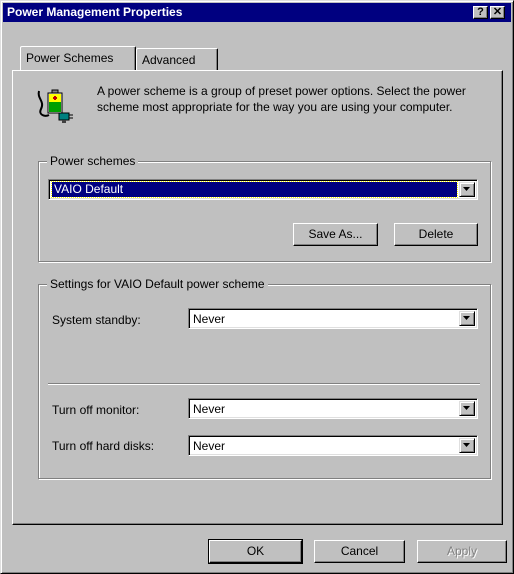  Describe the element at coordinates (95, 12) in the screenshot. I see `window-title: Power Management Properties` at that location.